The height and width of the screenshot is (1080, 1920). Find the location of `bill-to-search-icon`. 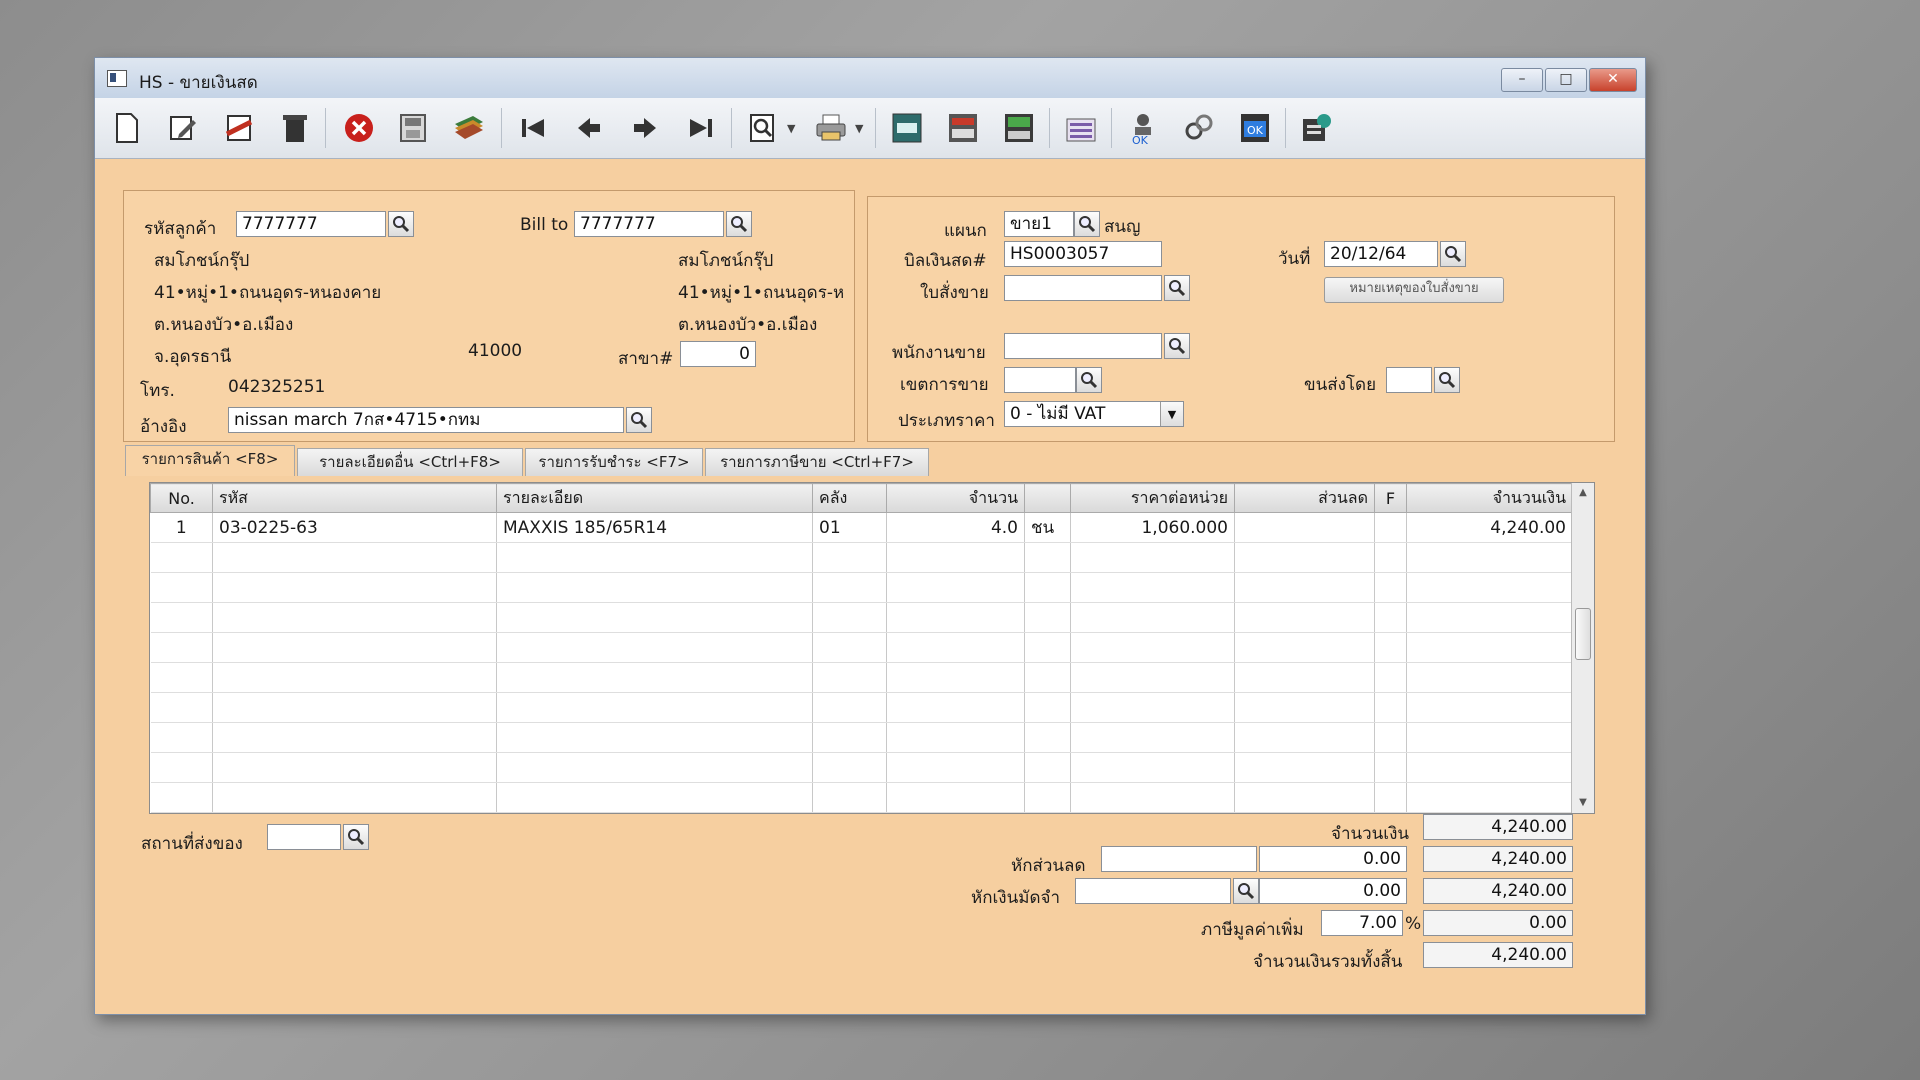

bill-to-search-icon is located at coordinates (739, 224).